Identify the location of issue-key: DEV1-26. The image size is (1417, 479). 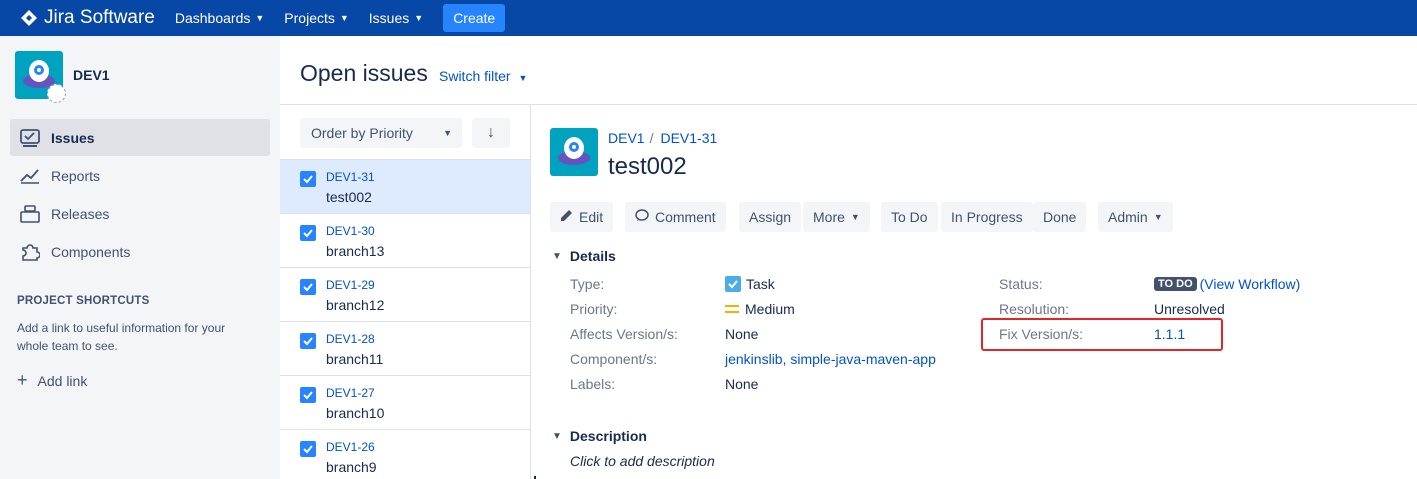
(350, 447).